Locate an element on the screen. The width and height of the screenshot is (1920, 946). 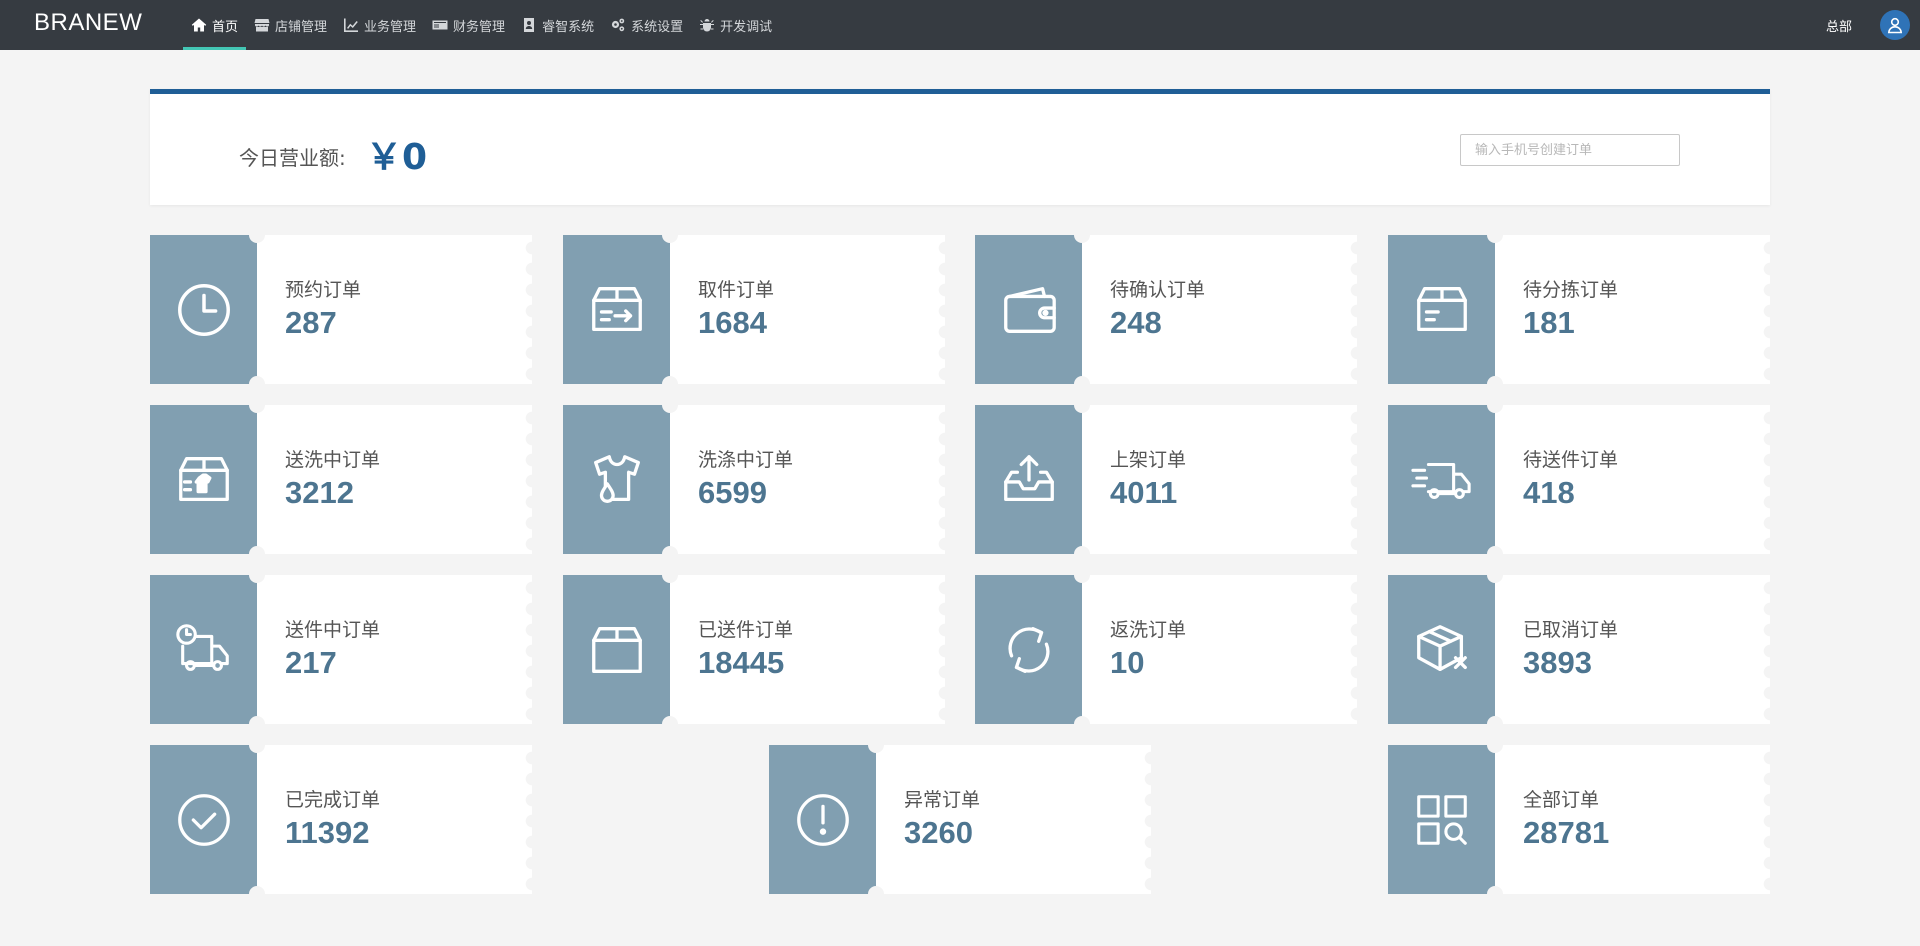
order-card-title: 洗涤中订单 is located at coordinates (746, 460).